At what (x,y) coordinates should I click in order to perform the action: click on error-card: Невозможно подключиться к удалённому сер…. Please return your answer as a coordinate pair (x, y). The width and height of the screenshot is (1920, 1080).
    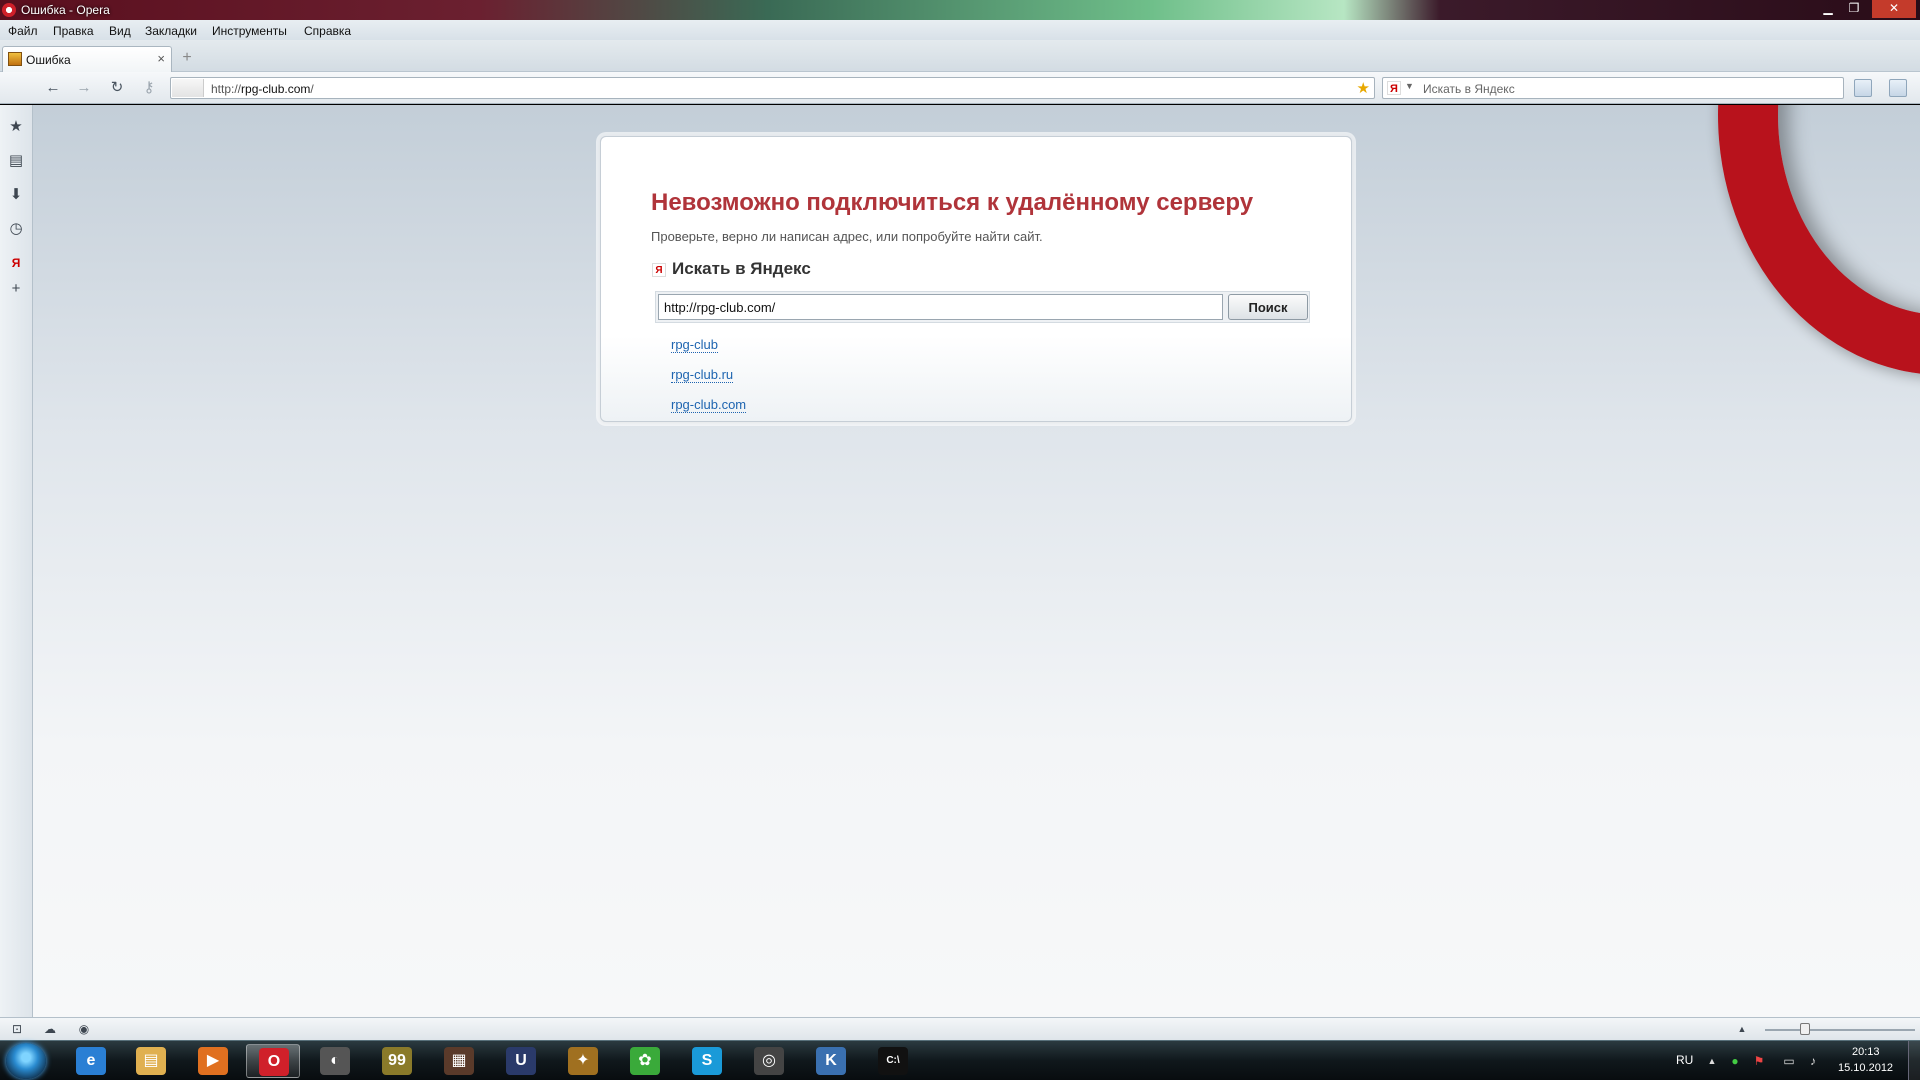
    Looking at the image, I should click on (976, 279).